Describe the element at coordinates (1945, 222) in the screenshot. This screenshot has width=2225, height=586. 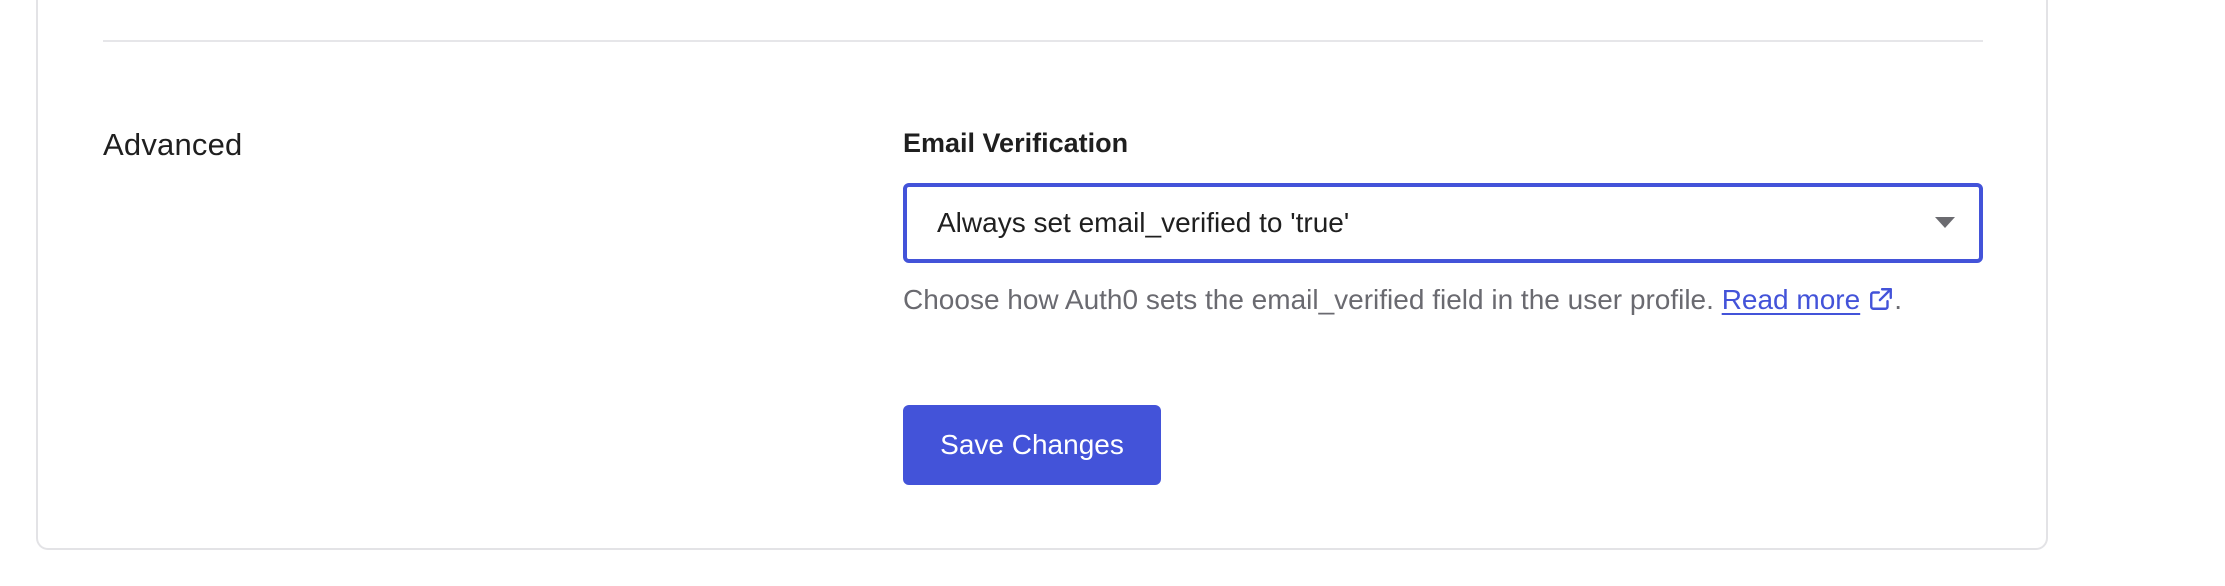
I see `chevron-down-icon` at that location.